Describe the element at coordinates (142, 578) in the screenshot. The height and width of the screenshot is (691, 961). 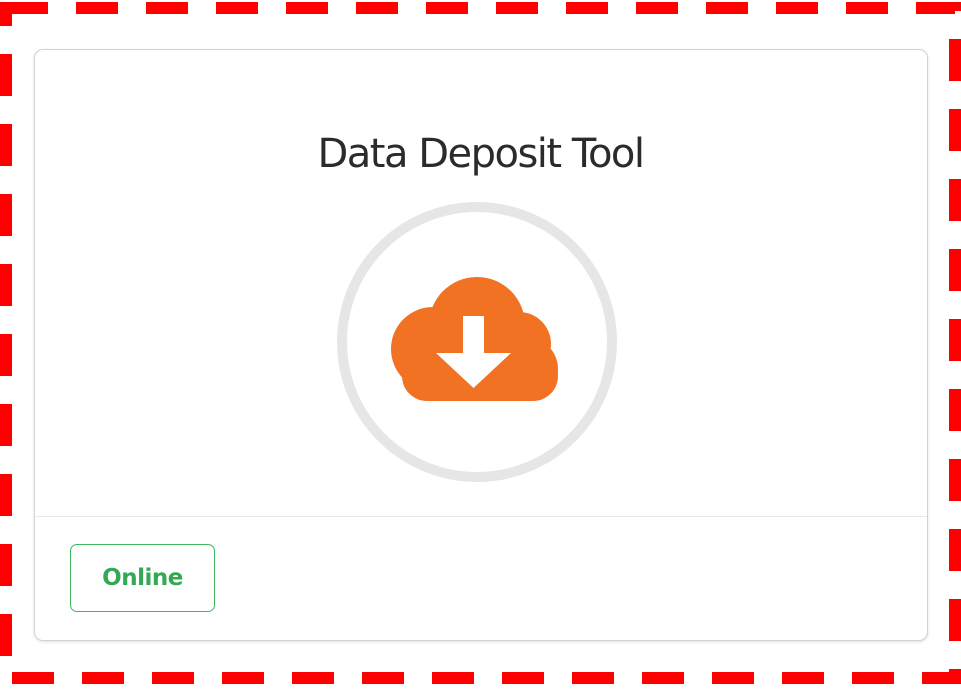
I see `status-badge: Online` at that location.